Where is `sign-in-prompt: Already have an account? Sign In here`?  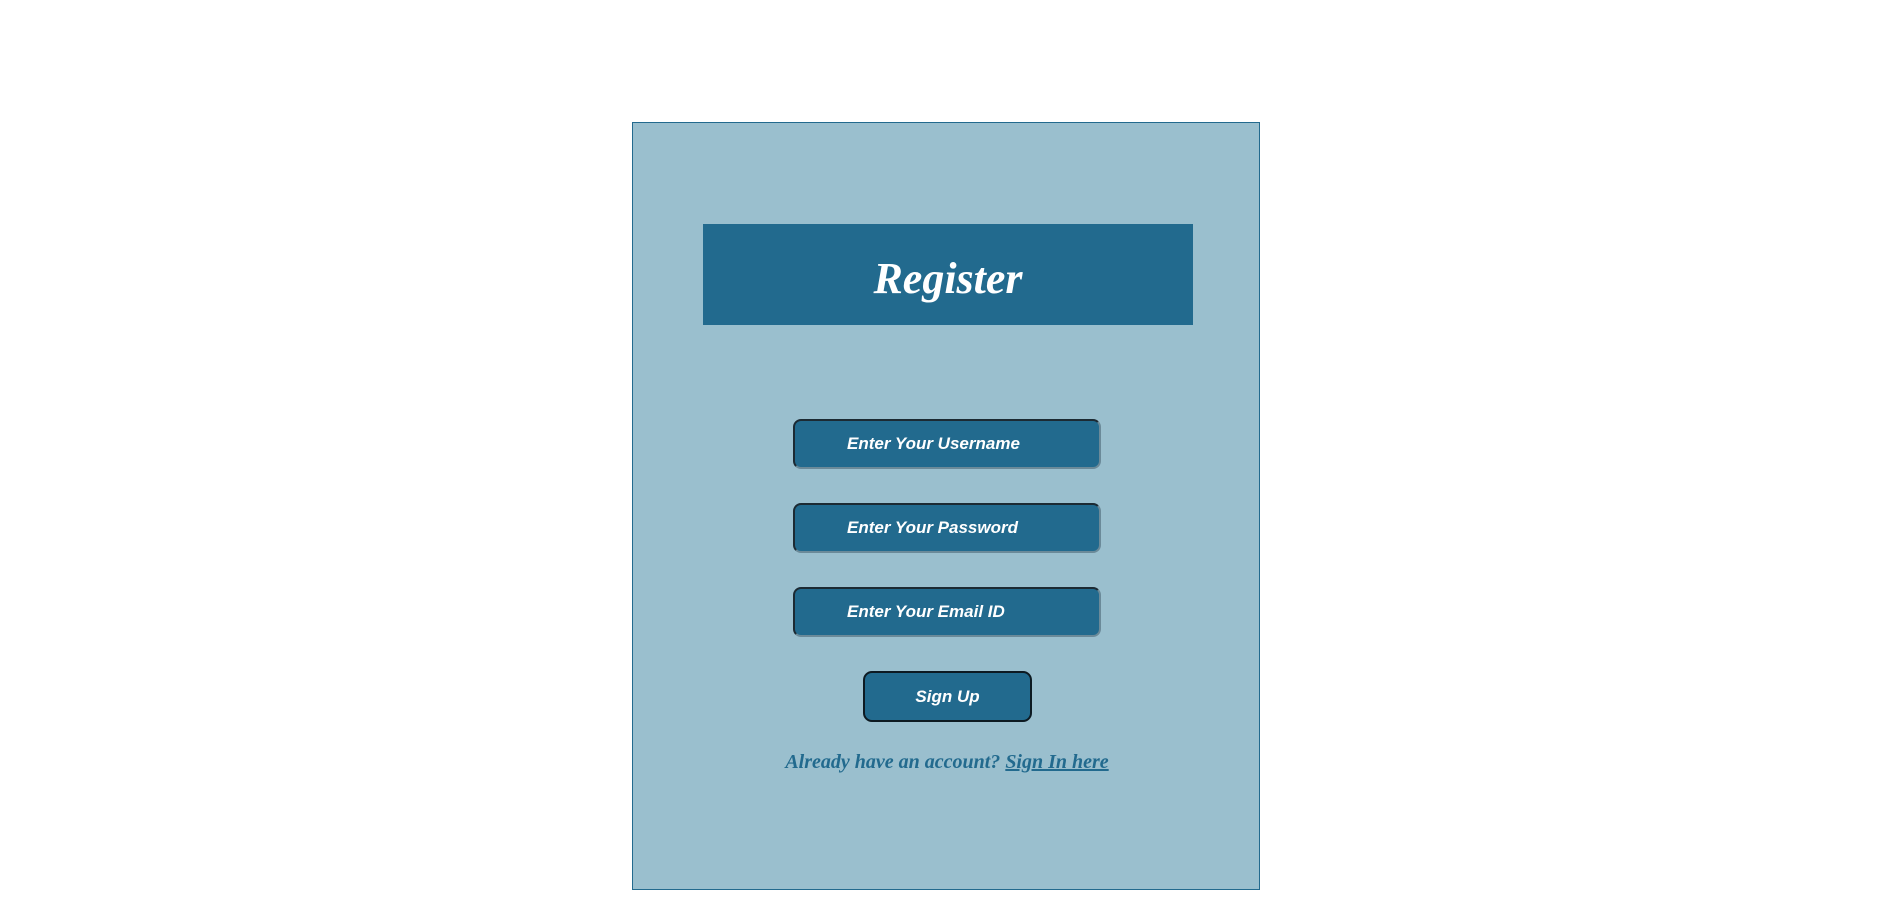 sign-in-prompt: Already have an account? Sign In here is located at coordinates (947, 762).